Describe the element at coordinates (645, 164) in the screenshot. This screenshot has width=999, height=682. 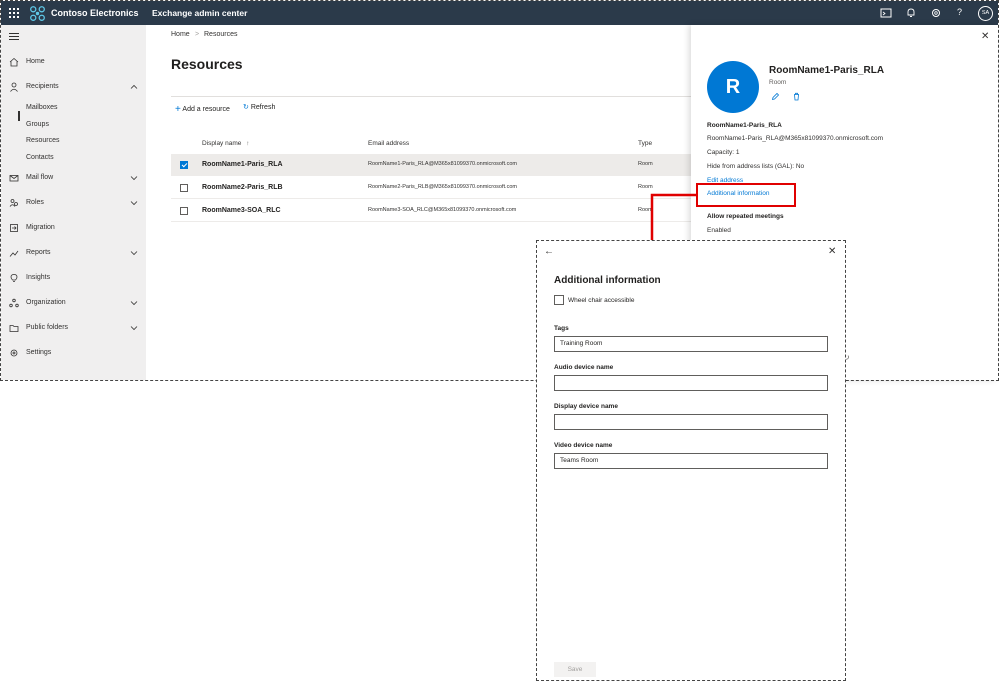
I see `row-type: Room` at that location.